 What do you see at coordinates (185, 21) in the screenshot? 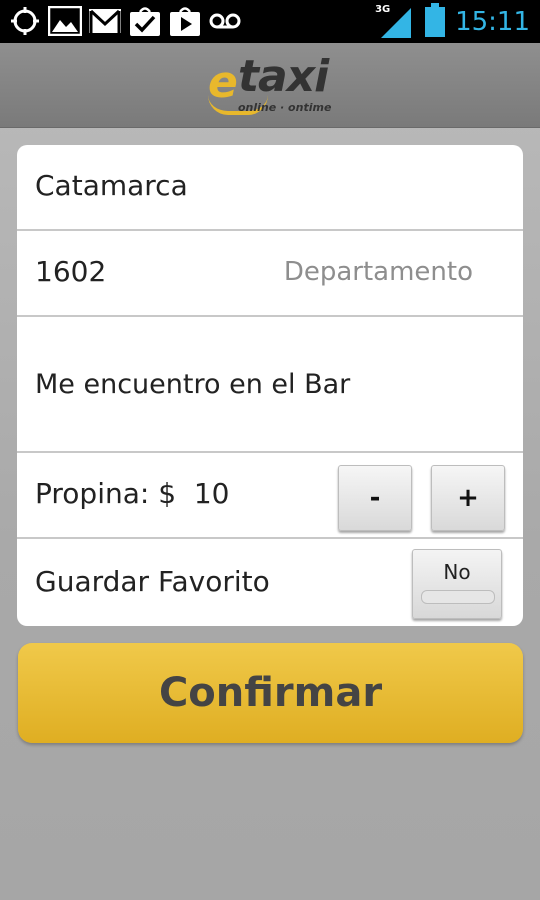
I see `play-store-icon` at bounding box center [185, 21].